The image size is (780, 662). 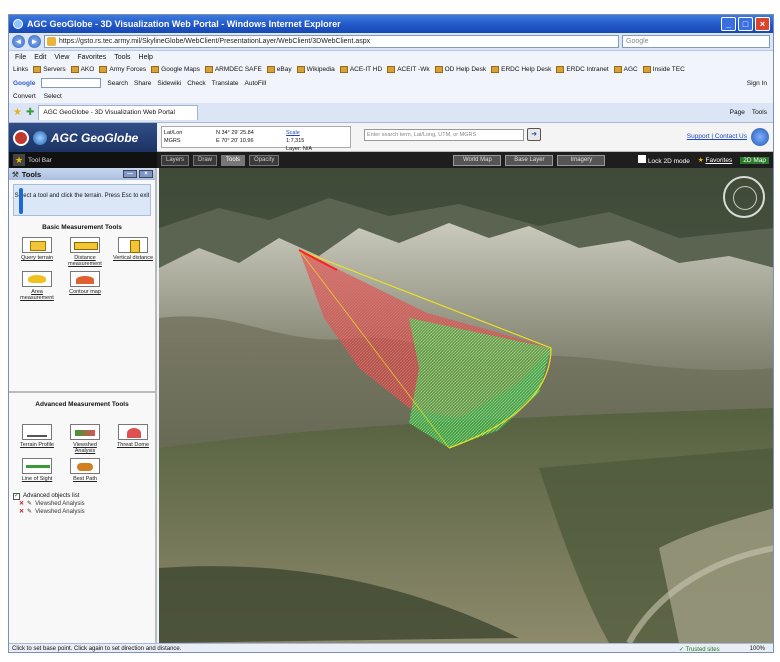 I want to click on menu-view: View, so click(x=61, y=57).